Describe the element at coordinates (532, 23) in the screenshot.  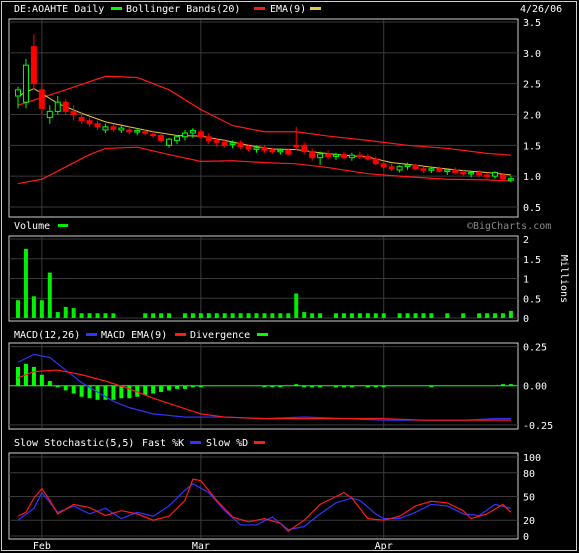
I see `price-tick-label: 3.5` at that location.